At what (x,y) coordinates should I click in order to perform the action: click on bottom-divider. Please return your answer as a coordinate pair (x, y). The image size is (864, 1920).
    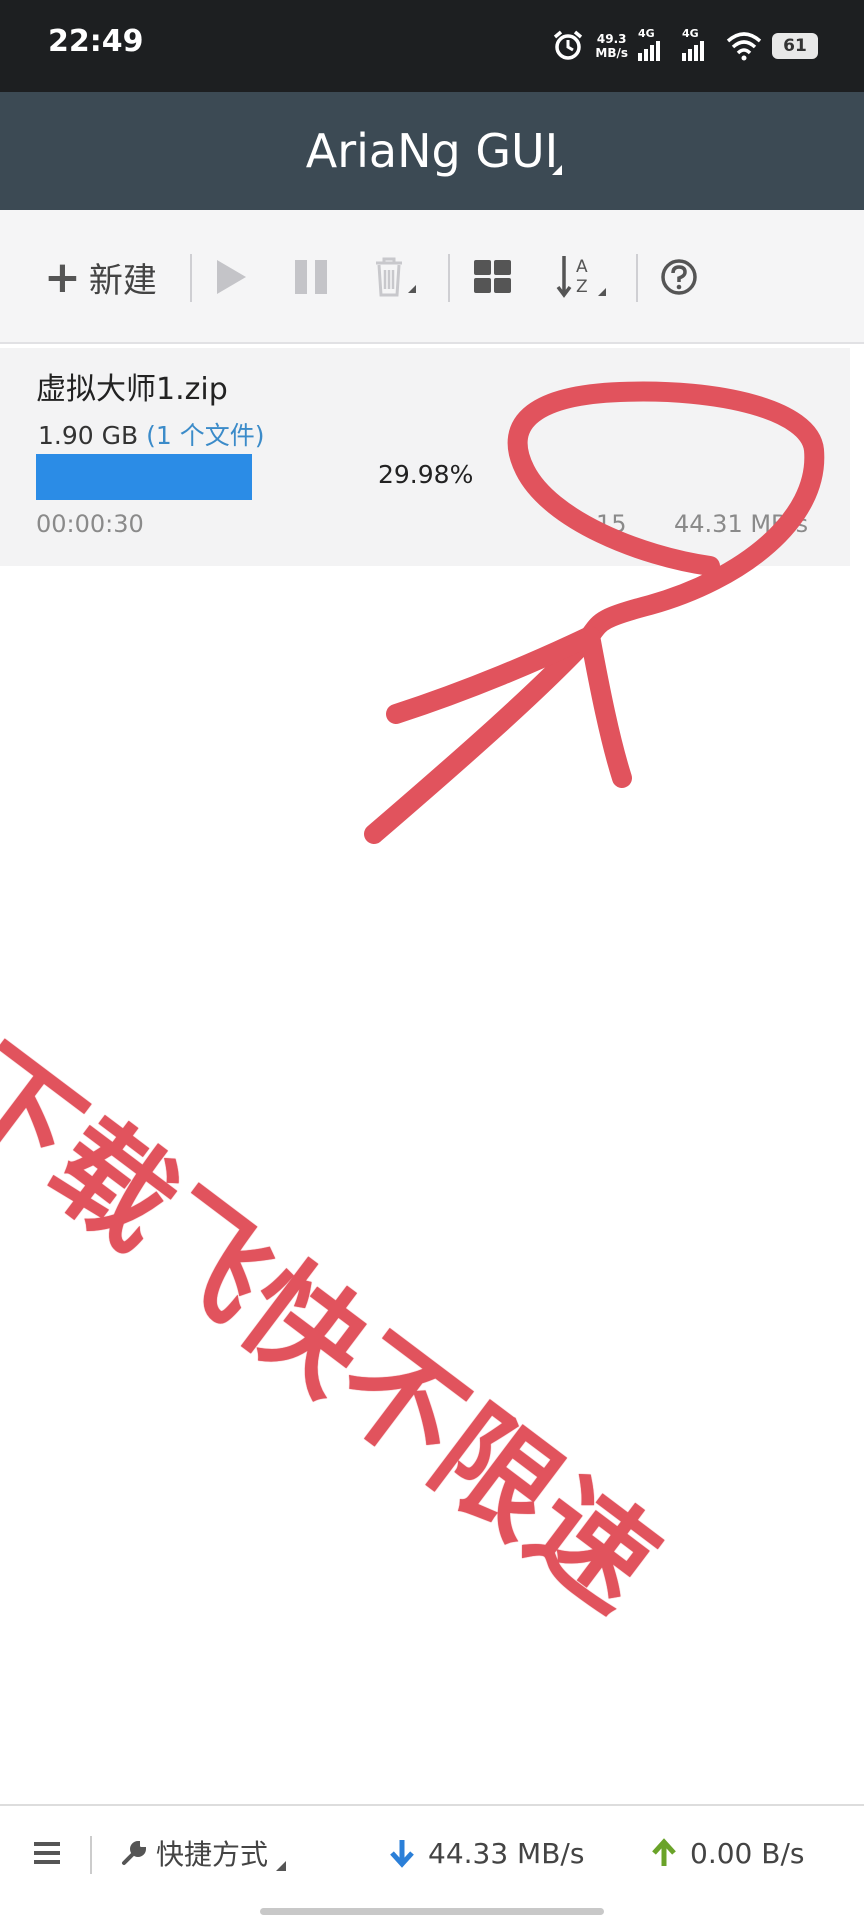
    Looking at the image, I should click on (91, 1855).